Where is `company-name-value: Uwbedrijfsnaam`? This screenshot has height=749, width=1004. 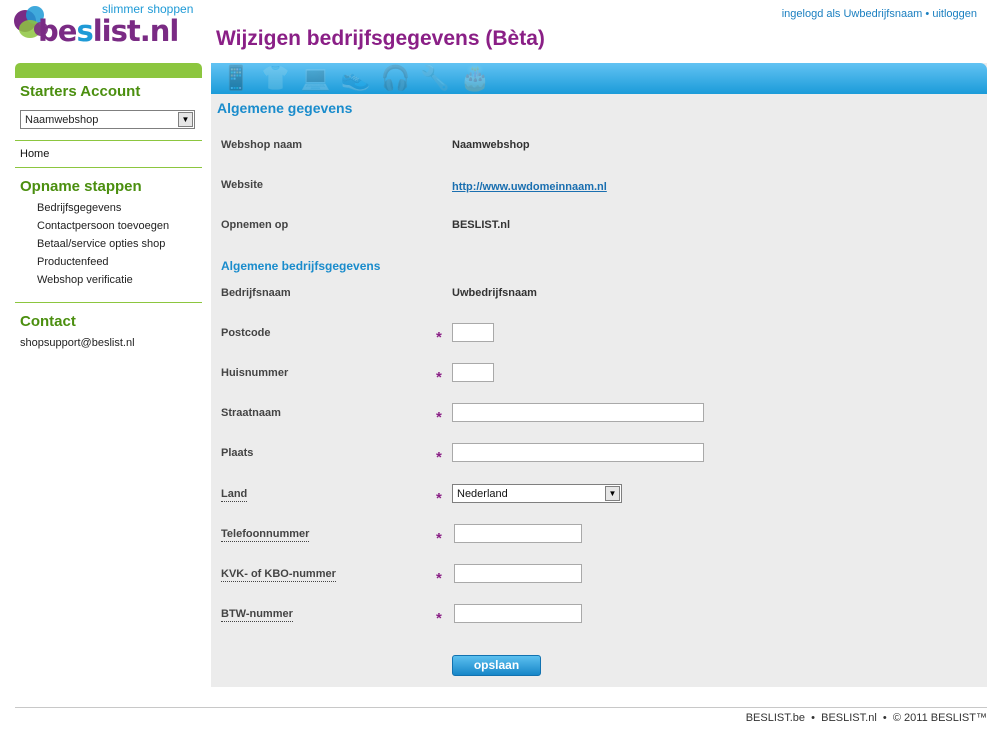
company-name-value: Uwbedrijfsnaam is located at coordinates (494, 293).